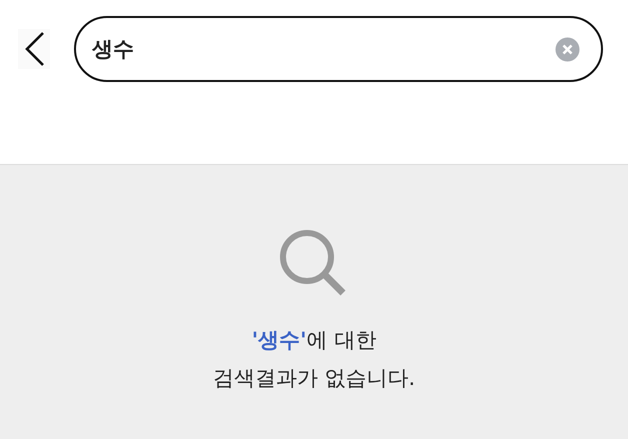 The width and height of the screenshot is (628, 439). What do you see at coordinates (314, 378) in the screenshot?
I see `empty-detail: 검색결과가 없습니다.` at bounding box center [314, 378].